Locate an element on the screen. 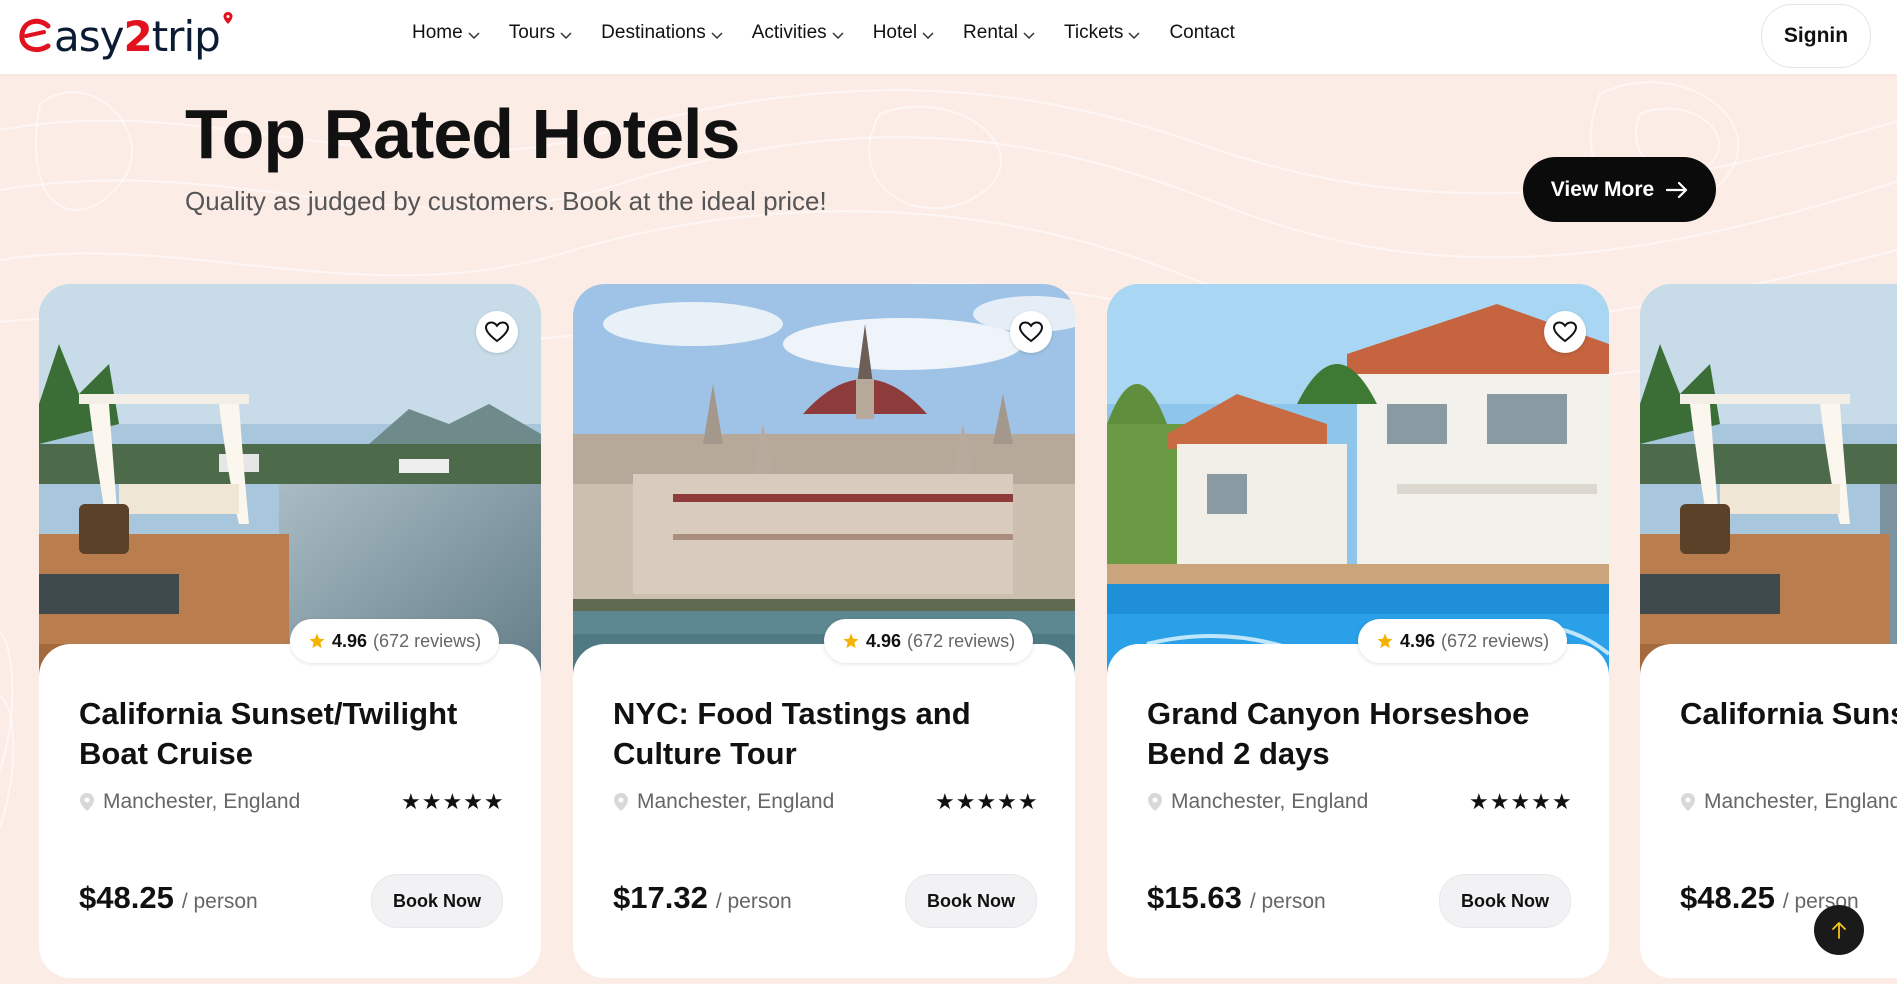 The image size is (1897, 984). nav-item-rental: Rental is located at coordinates (999, 33).